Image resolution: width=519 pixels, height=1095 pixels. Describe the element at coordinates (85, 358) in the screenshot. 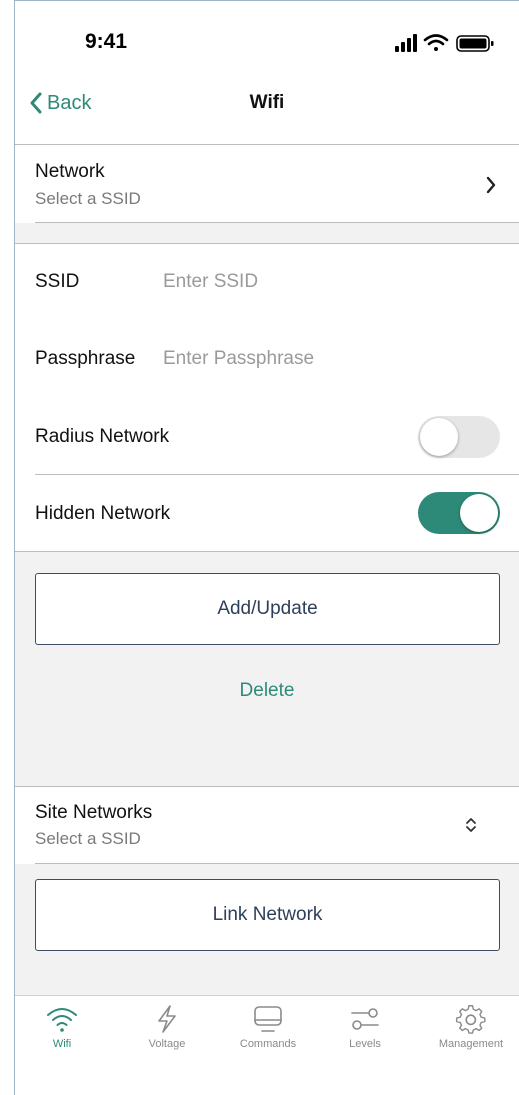

I see `passphrase-label: Passphrase` at that location.